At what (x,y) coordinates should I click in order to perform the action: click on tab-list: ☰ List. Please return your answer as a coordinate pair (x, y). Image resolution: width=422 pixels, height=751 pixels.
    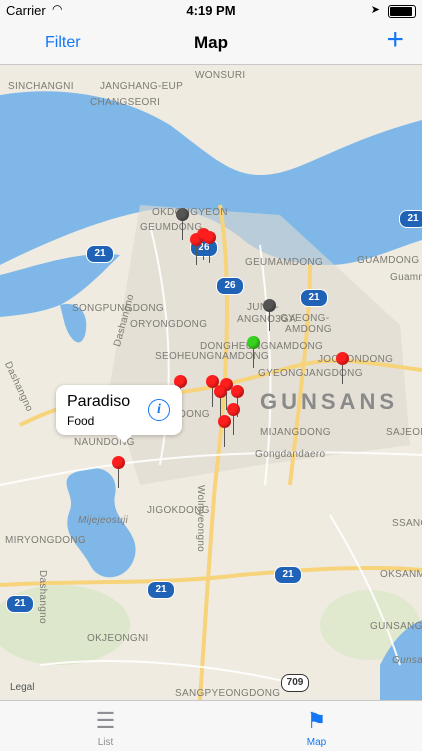
    Looking at the image, I should click on (105, 726).